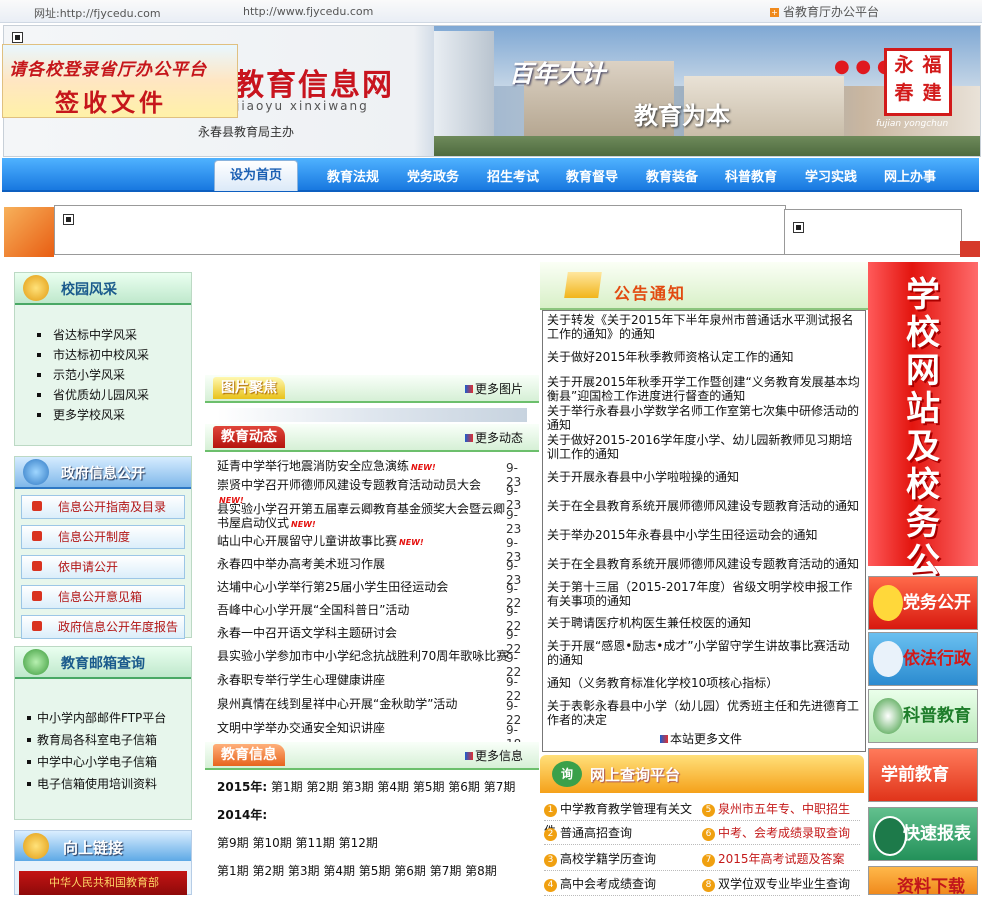  I want to click on campus-link: 省达标中学风采, so click(103, 335).